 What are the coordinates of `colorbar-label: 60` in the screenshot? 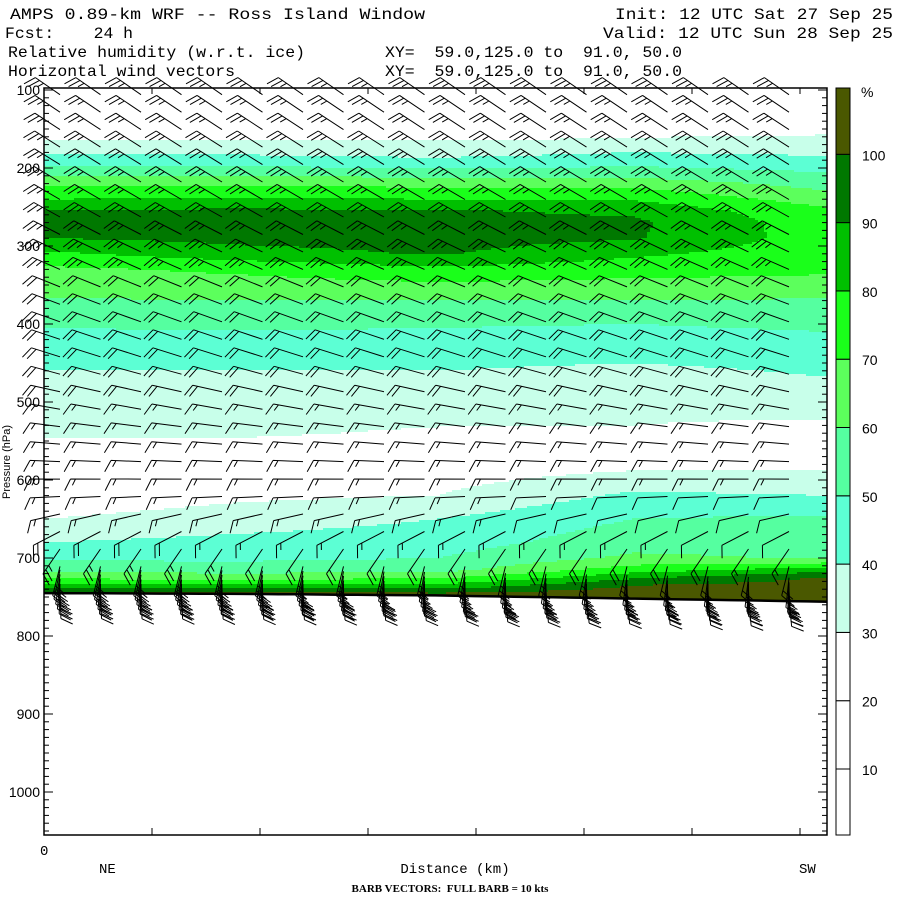 It's located at (870, 429).